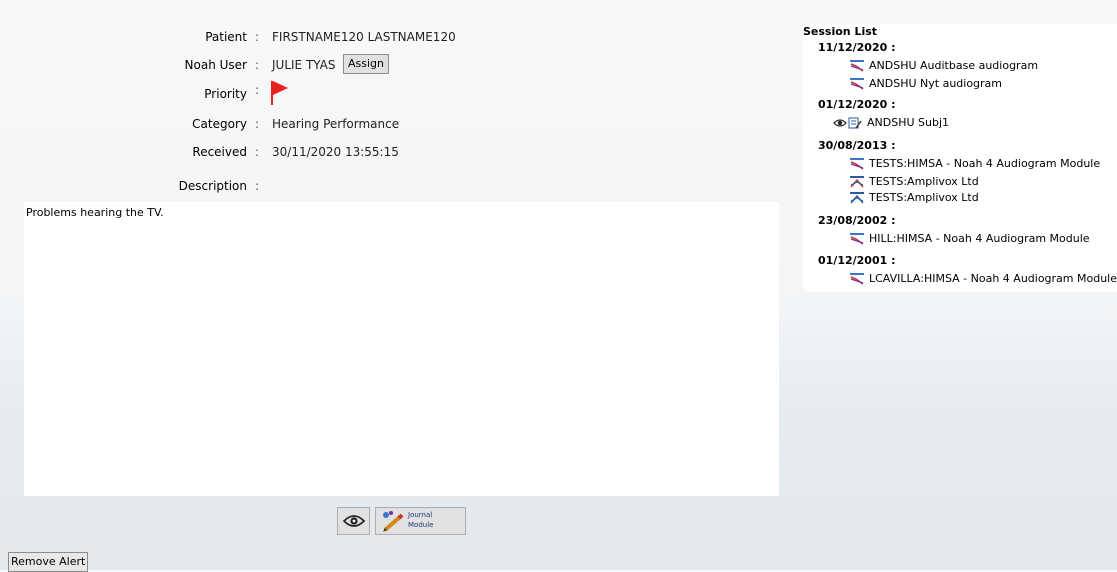 The image size is (1117, 572). What do you see at coordinates (335, 152) in the screenshot?
I see `received-value: 30/11/2020 13:55:15` at bounding box center [335, 152].